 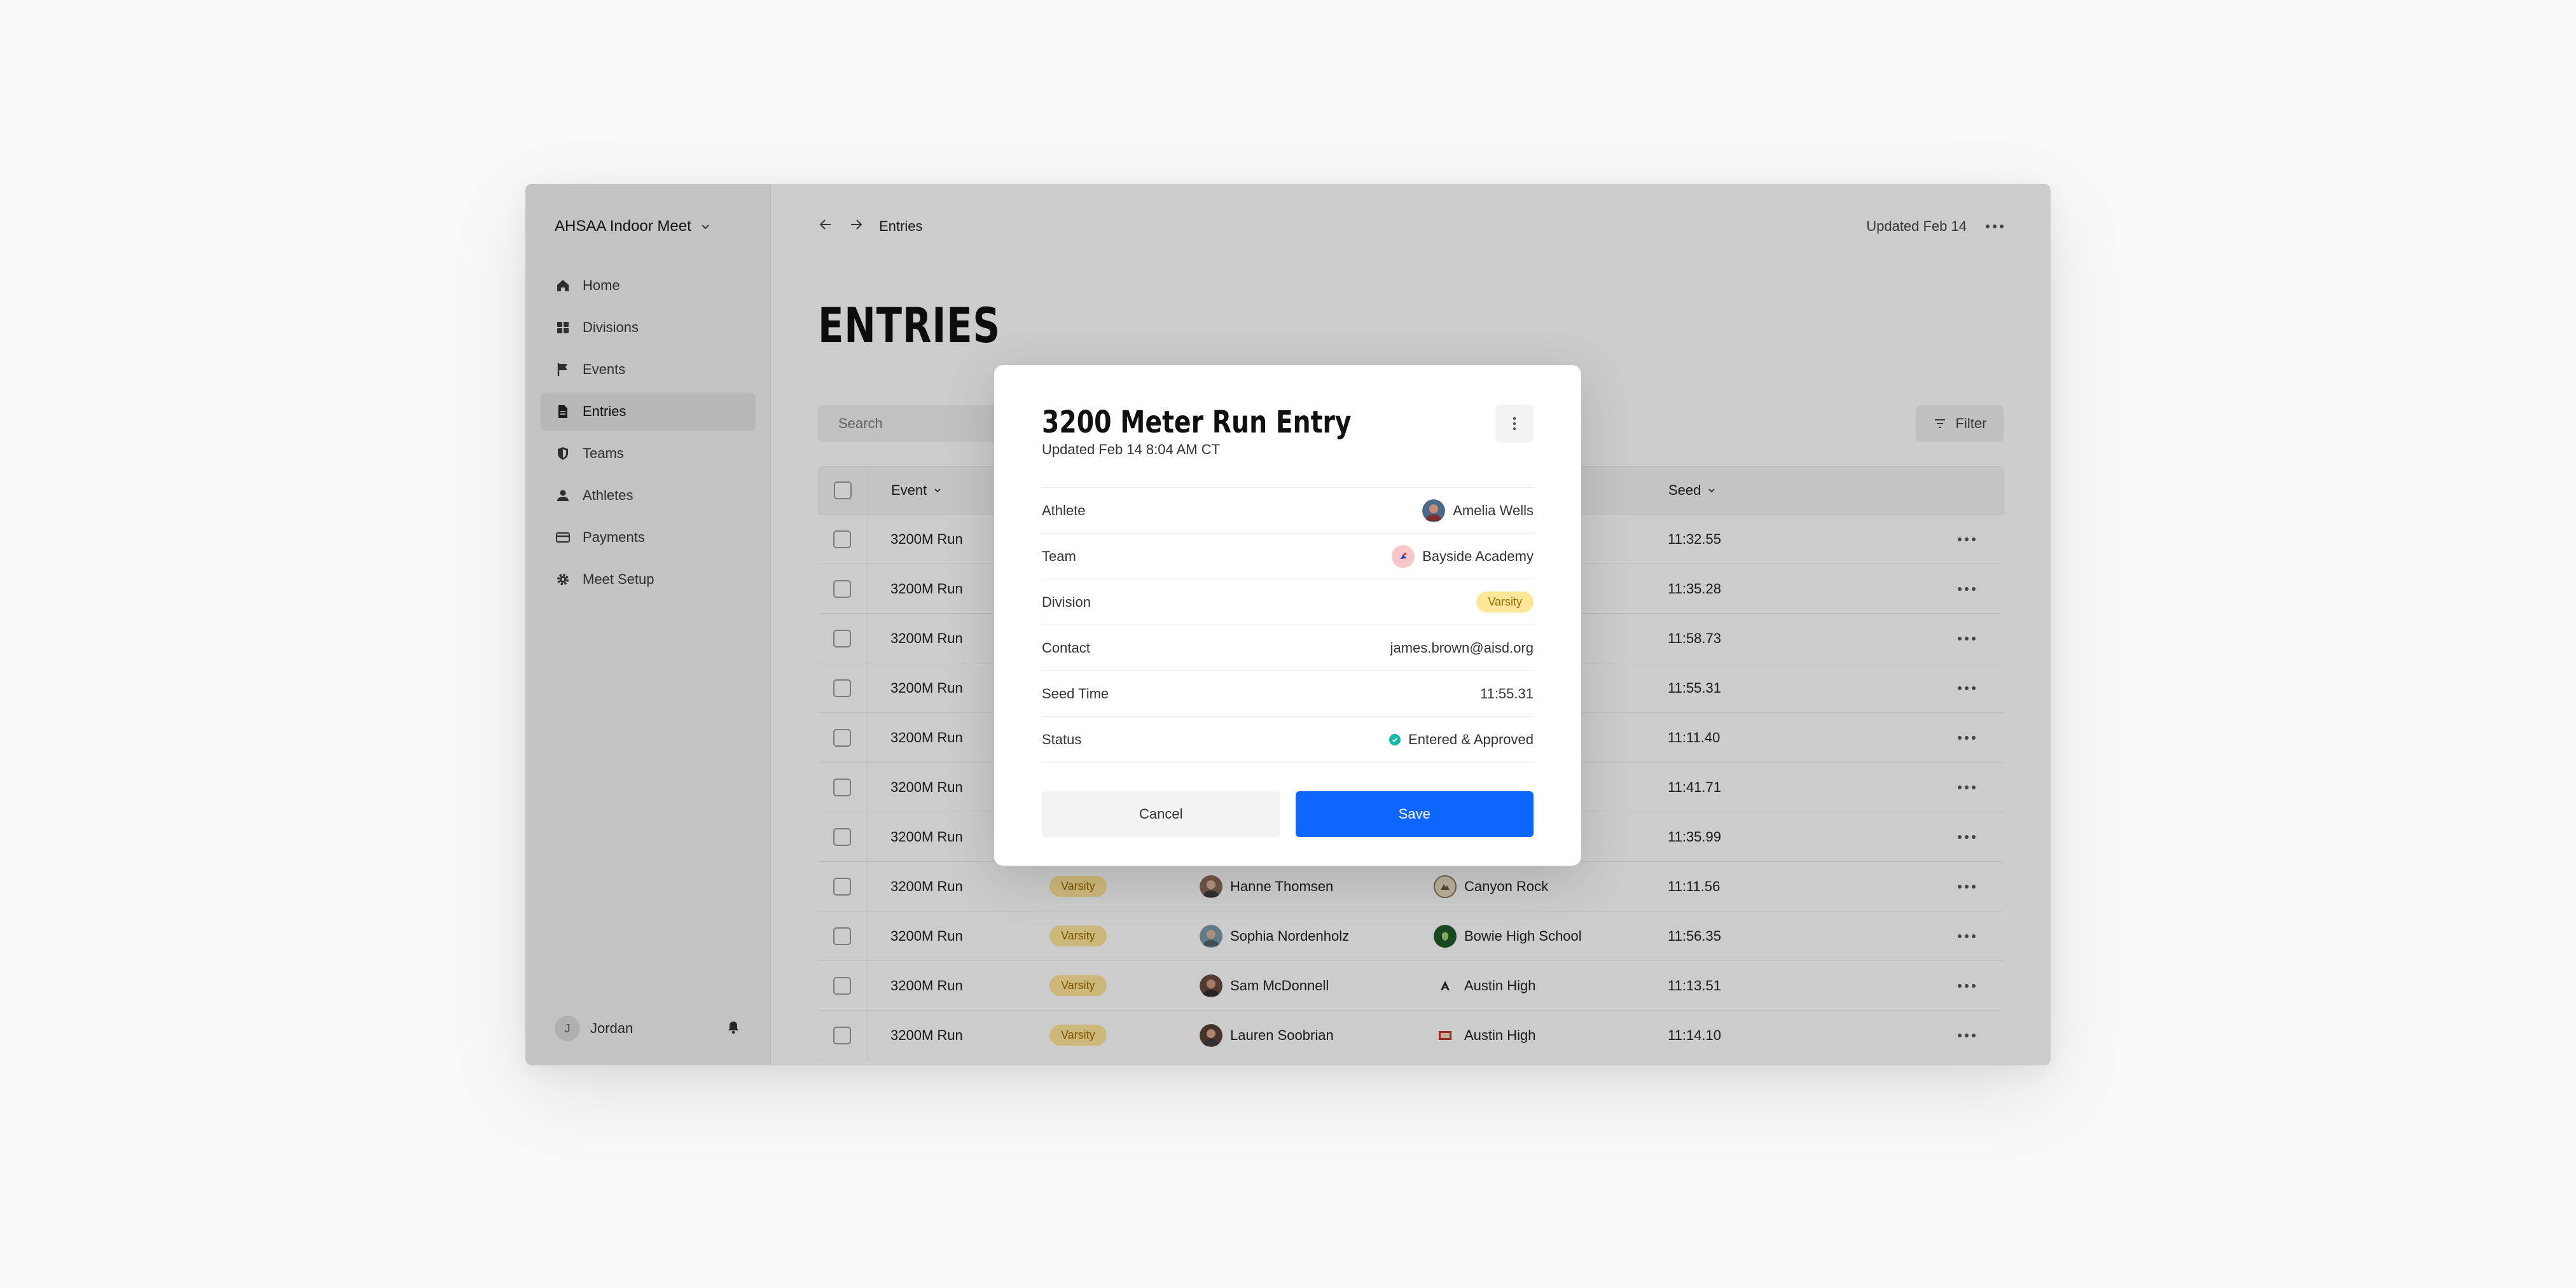 I want to click on seed-time-value: 11:55.31, so click(x=1506, y=693).